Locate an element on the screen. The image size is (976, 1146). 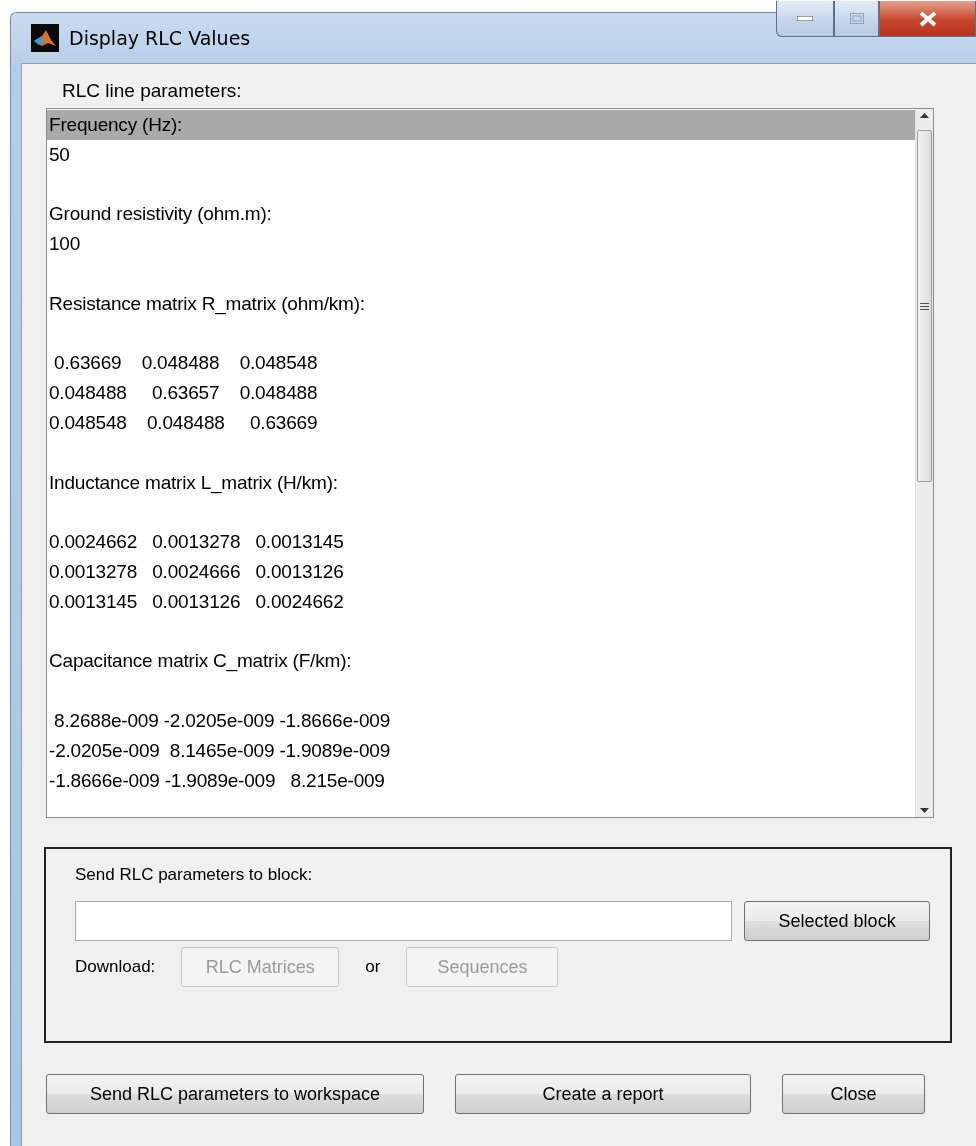
list-item: 0.0024662 0.0013278 0.0013145 is located at coordinates (481, 542).